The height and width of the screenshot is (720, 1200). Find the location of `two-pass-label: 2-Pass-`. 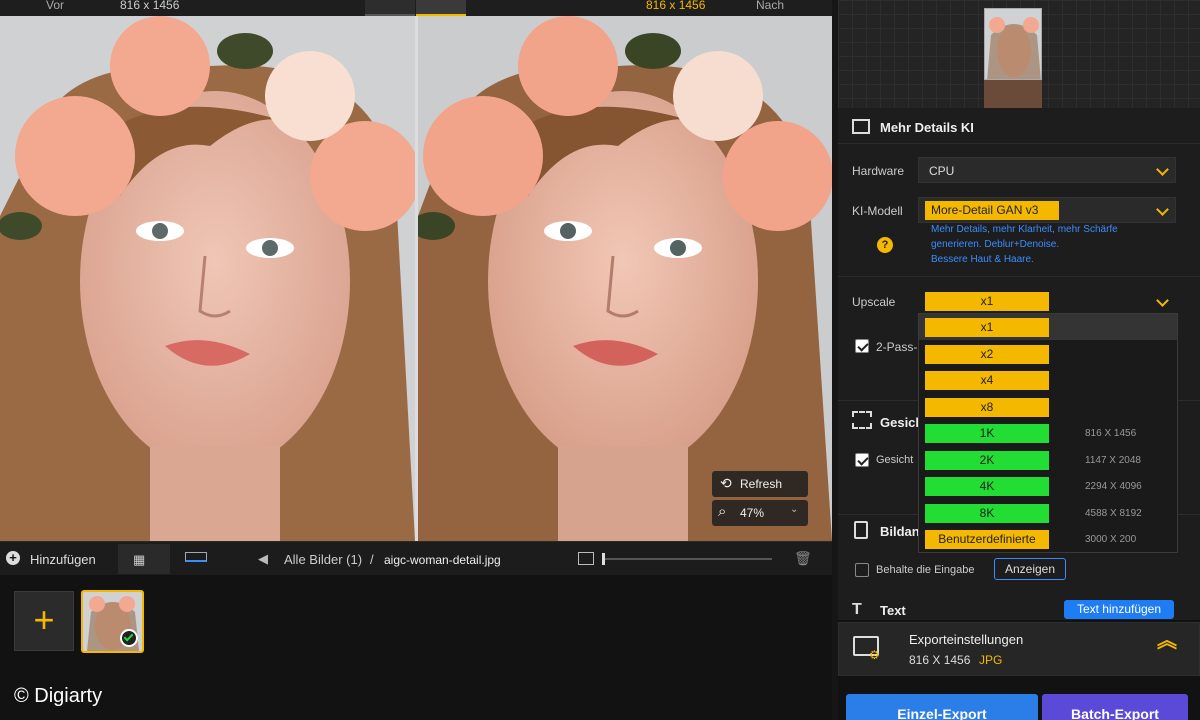

two-pass-label: 2-Pass- is located at coordinates (897, 347).